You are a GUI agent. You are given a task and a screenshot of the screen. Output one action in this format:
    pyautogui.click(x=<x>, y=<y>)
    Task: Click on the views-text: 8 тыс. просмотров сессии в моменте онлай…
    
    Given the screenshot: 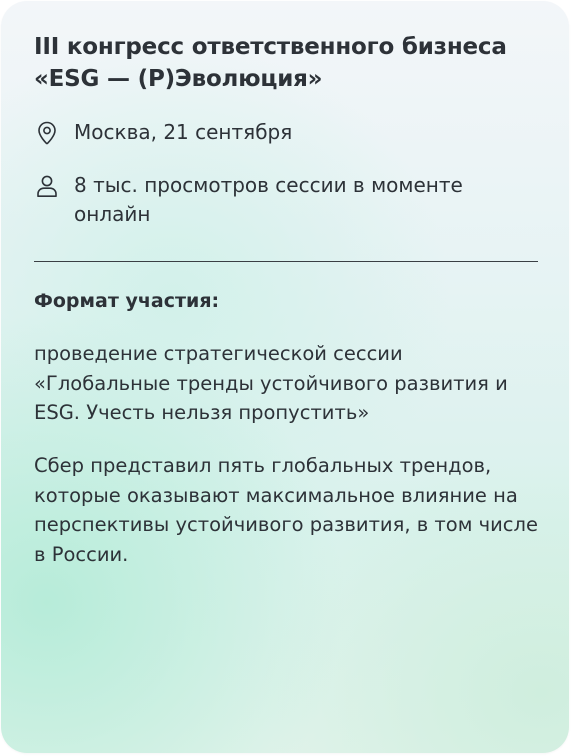 What is the action you would take?
    pyautogui.click(x=268, y=199)
    